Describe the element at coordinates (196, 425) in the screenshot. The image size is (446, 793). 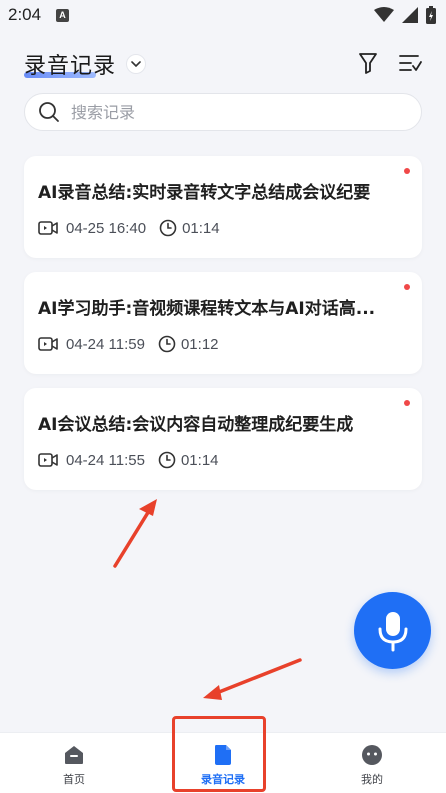
I see `record-title: AI会议总结:会议内容自动整理成纪要生成` at that location.